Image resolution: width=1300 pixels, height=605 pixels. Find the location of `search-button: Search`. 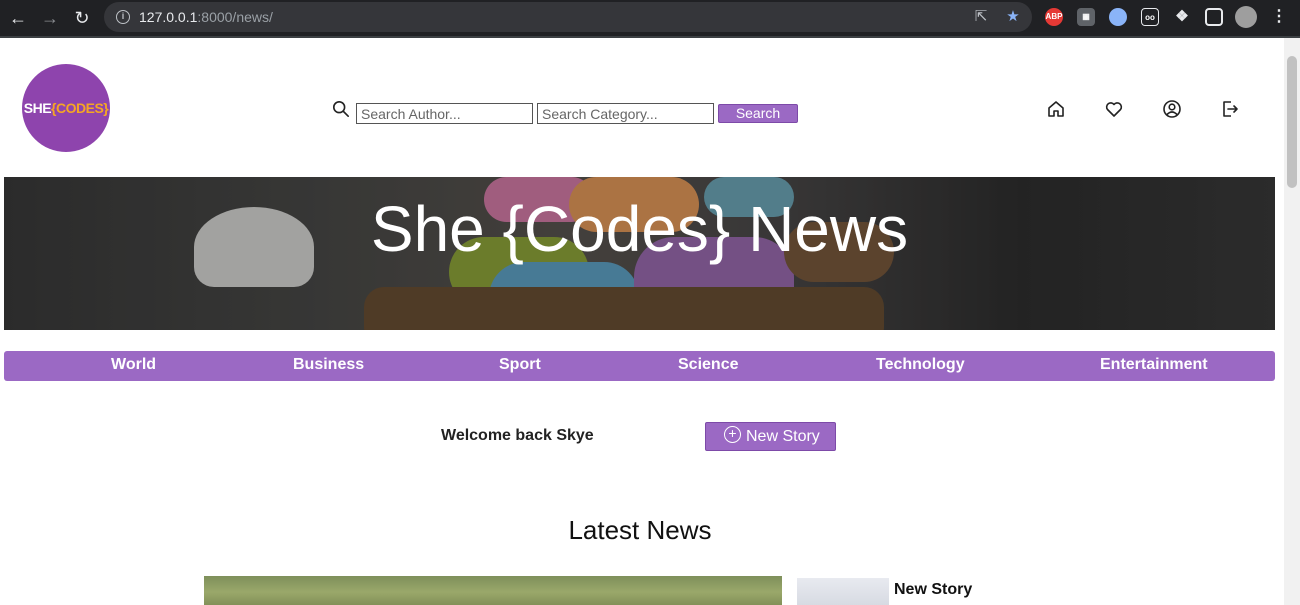

search-button: Search is located at coordinates (758, 113).